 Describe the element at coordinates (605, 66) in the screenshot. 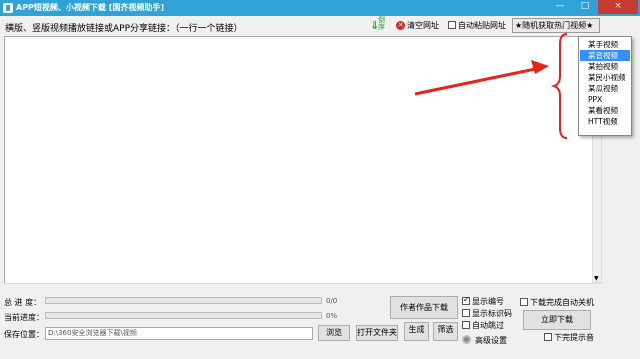

I see `dropdown-item: 某拍视频` at that location.